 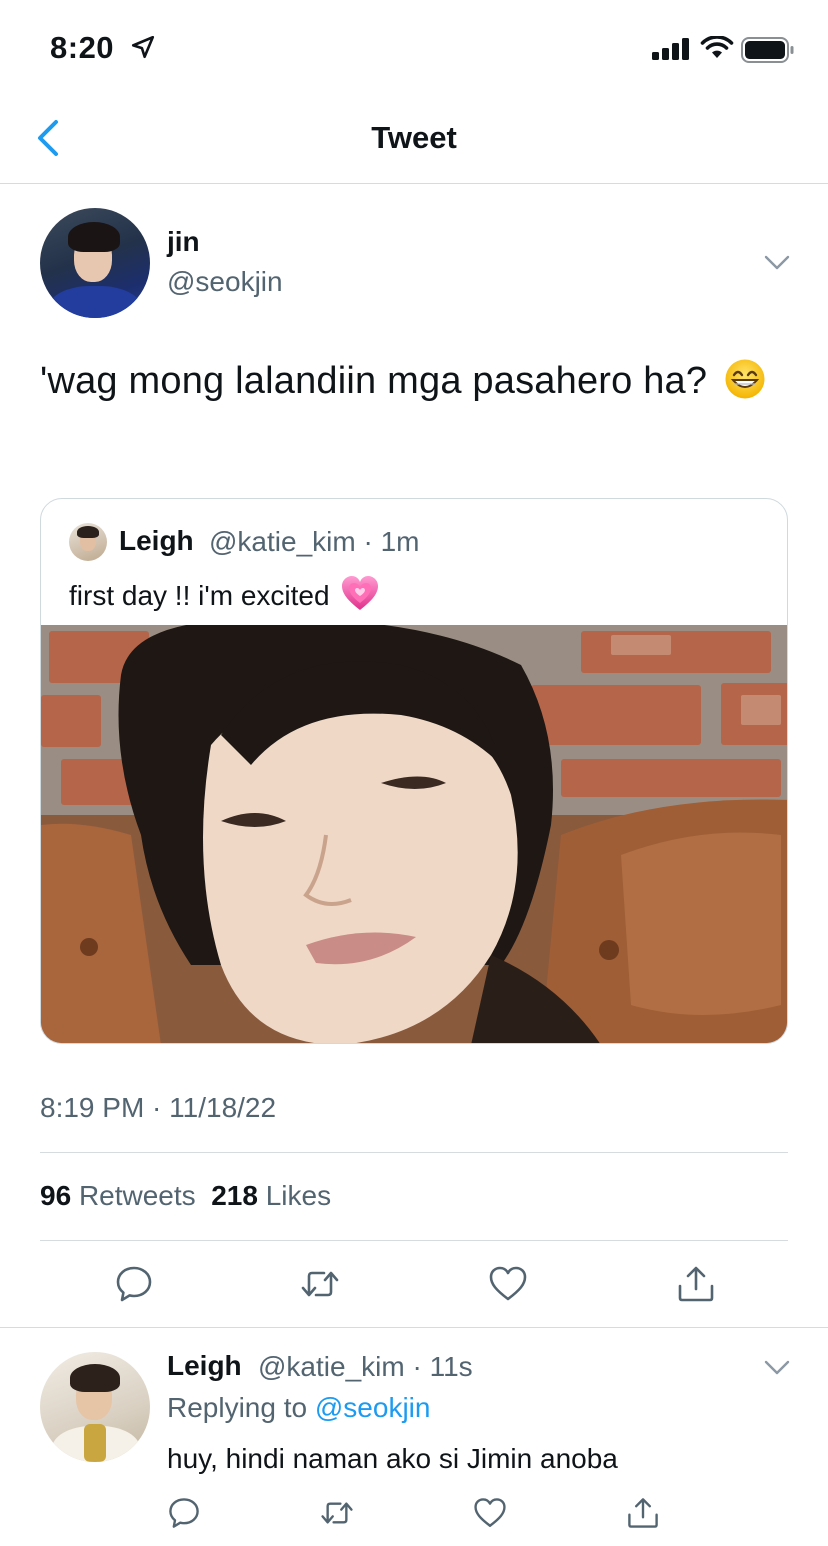 I want to click on quoted-author-name: Leigh, so click(x=156, y=540).